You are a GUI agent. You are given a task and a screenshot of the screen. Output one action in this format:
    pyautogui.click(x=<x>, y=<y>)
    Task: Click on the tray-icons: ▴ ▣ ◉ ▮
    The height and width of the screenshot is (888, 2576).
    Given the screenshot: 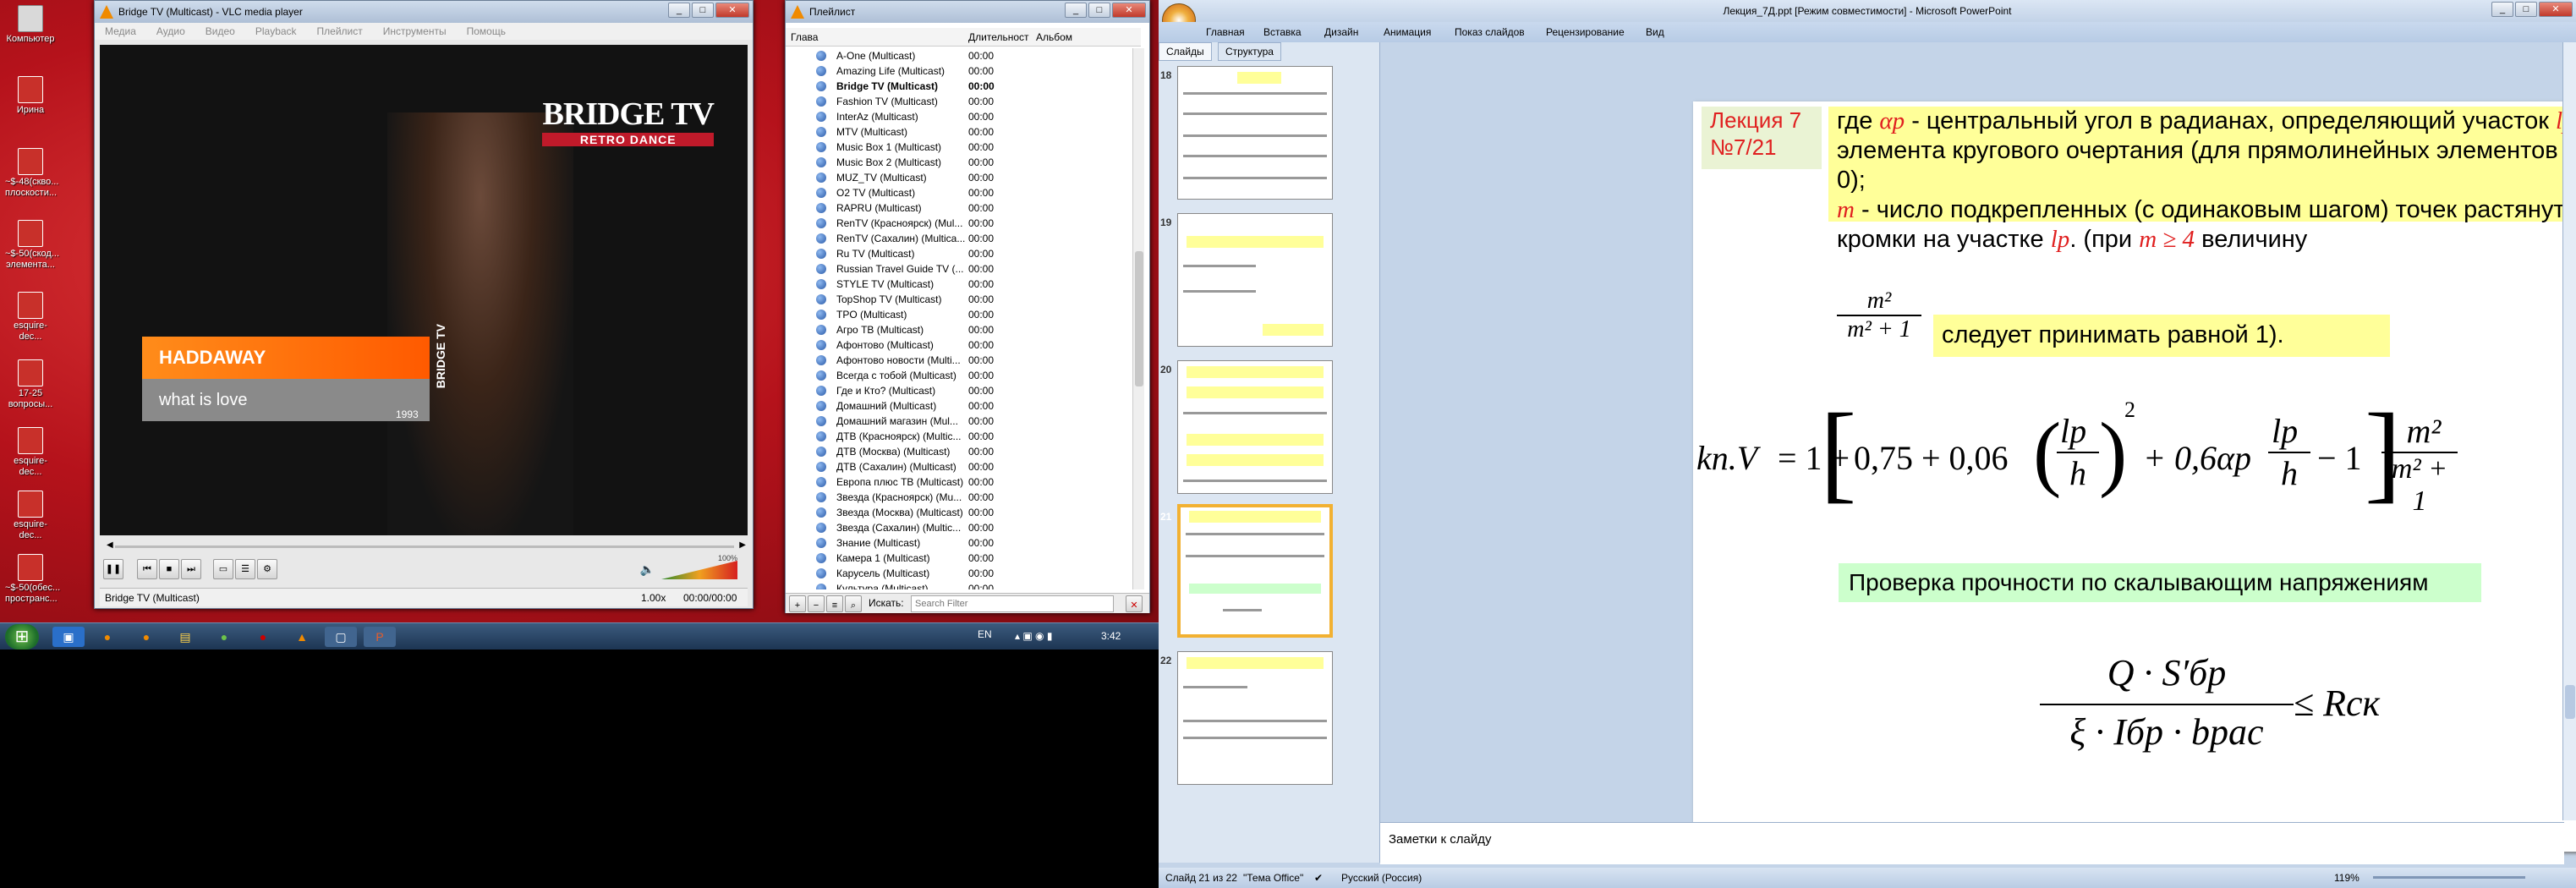 What is the action you would take?
    pyautogui.click(x=1033, y=636)
    